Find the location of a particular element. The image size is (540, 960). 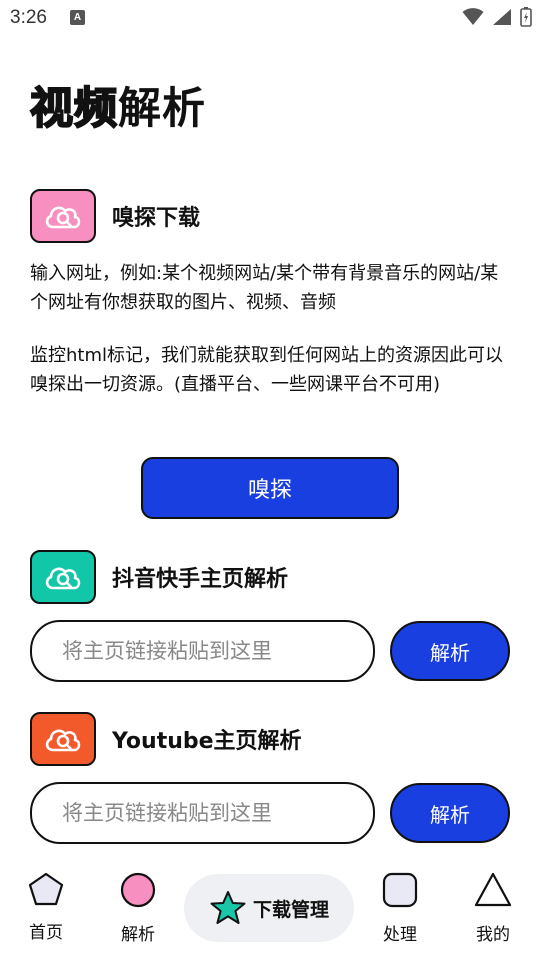

notification-icon: A is located at coordinates (77, 17).